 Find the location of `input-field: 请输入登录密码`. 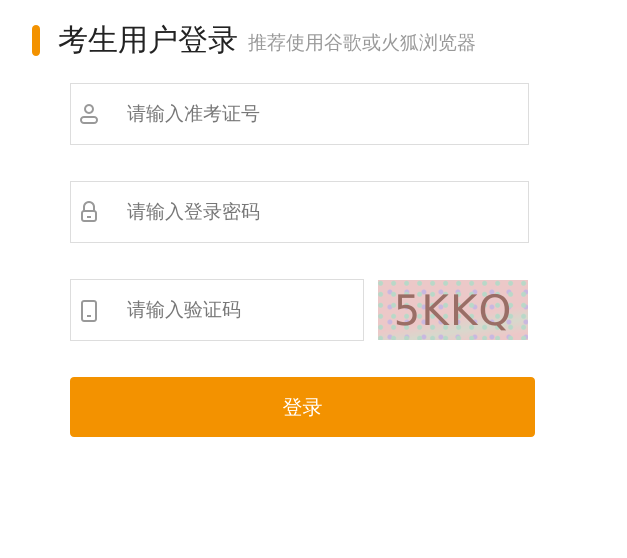

input-field: 请输入登录密码 is located at coordinates (299, 212).